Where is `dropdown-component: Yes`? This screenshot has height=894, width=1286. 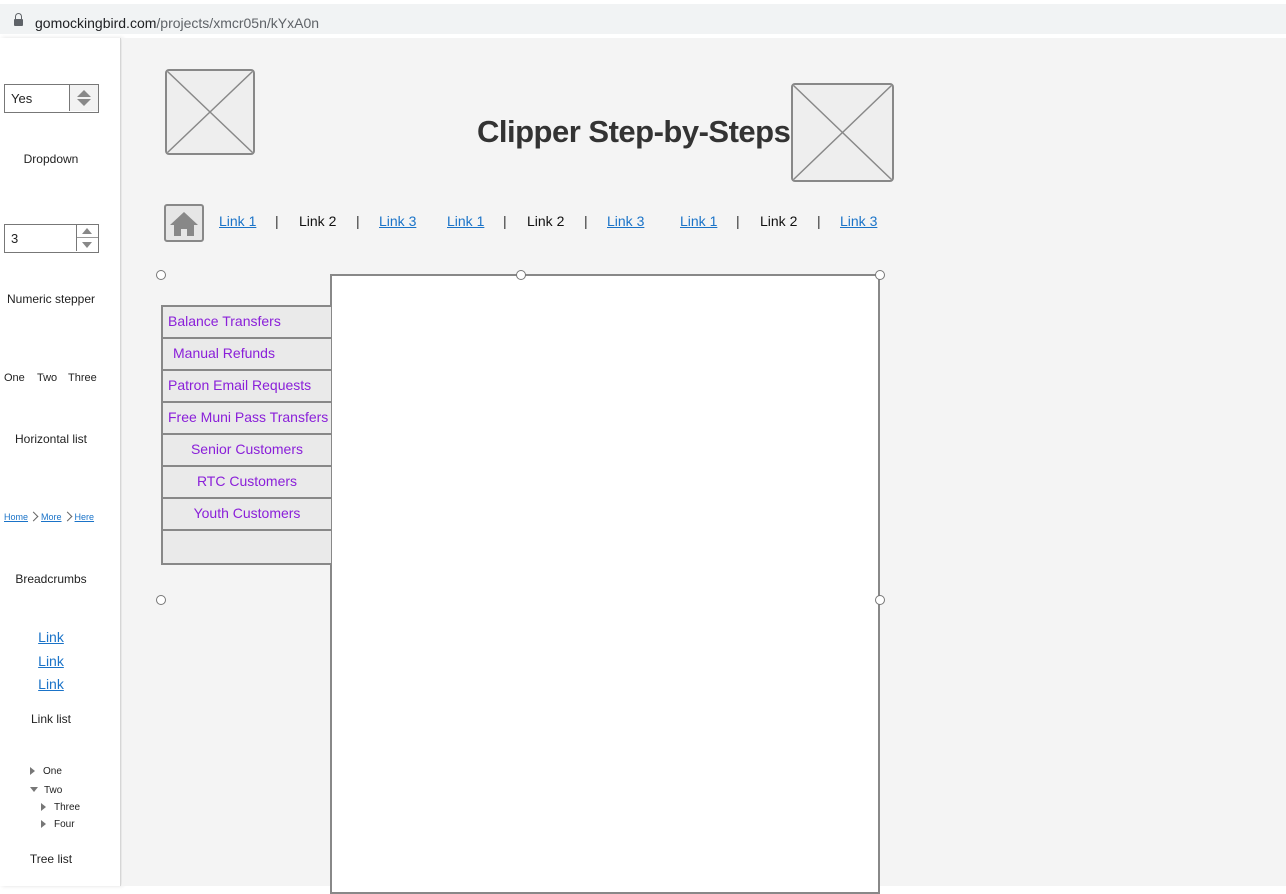
dropdown-component: Yes is located at coordinates (51, 98).